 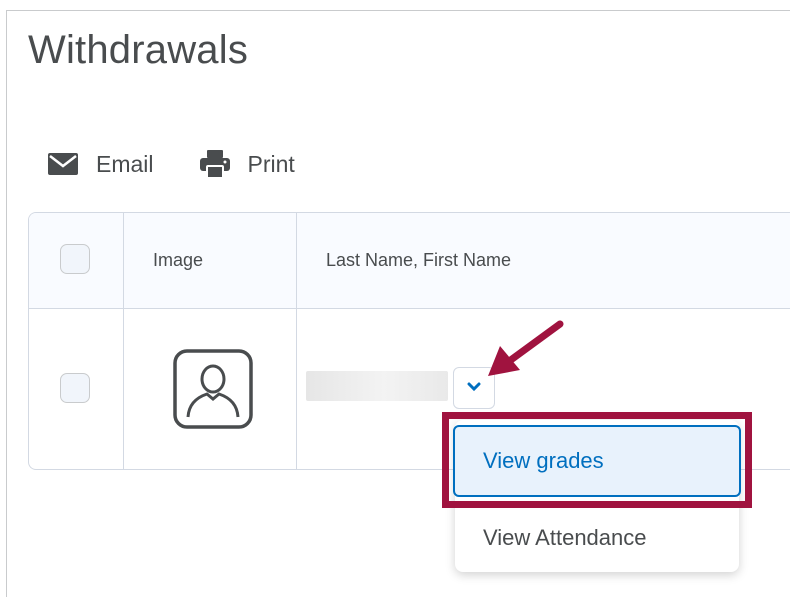 What do you see at coordinates (125, 163) in the screenshot?
I see `email-label: Email` at bounding box center [125, 163].